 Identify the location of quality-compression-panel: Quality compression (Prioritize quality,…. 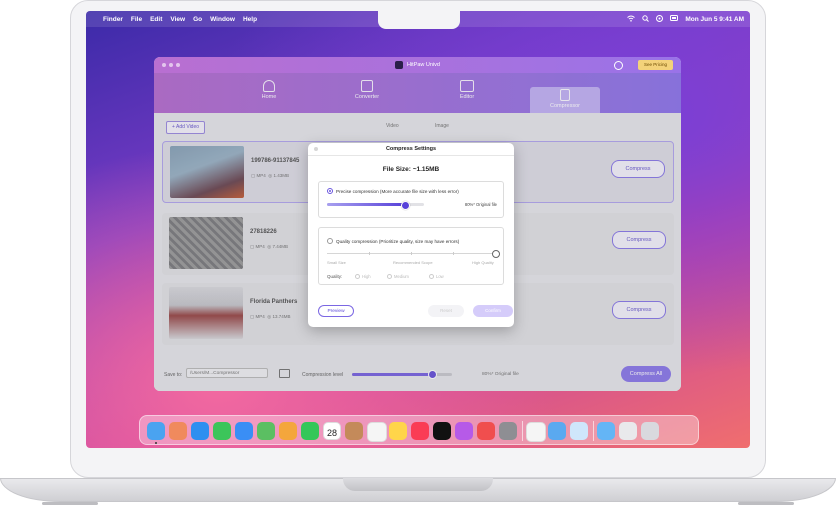
(411, 256).